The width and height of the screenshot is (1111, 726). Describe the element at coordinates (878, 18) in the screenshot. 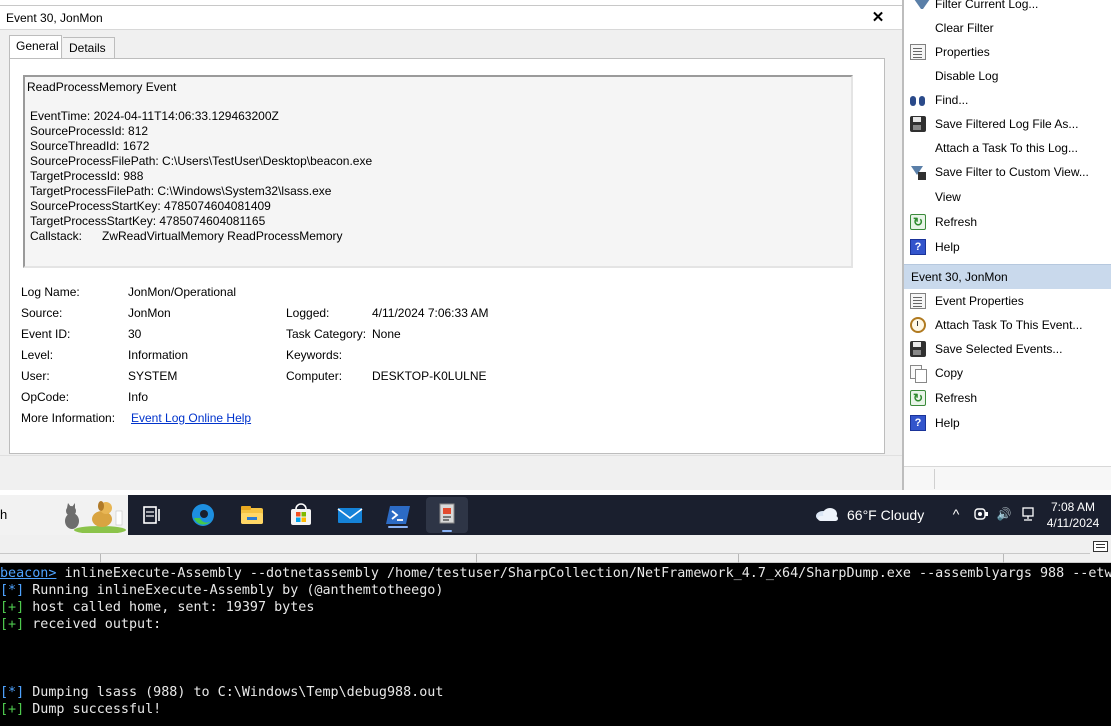

I see `close-detail-button: ✕` at that location.